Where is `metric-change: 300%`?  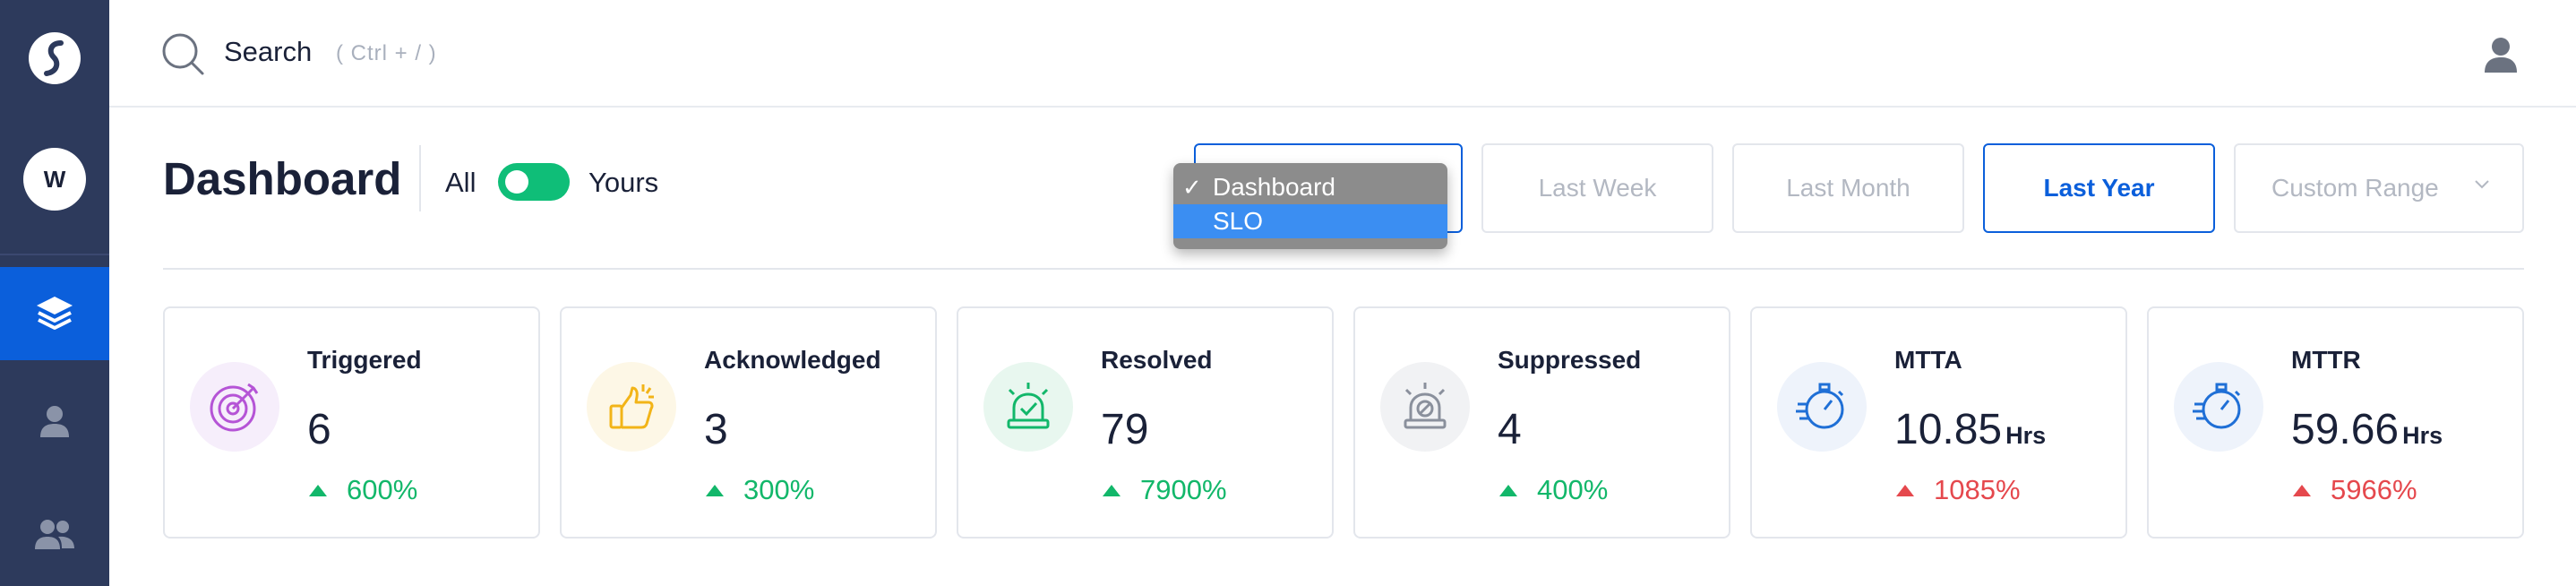 metric-change: 300% is located at coordinates (759, 490).